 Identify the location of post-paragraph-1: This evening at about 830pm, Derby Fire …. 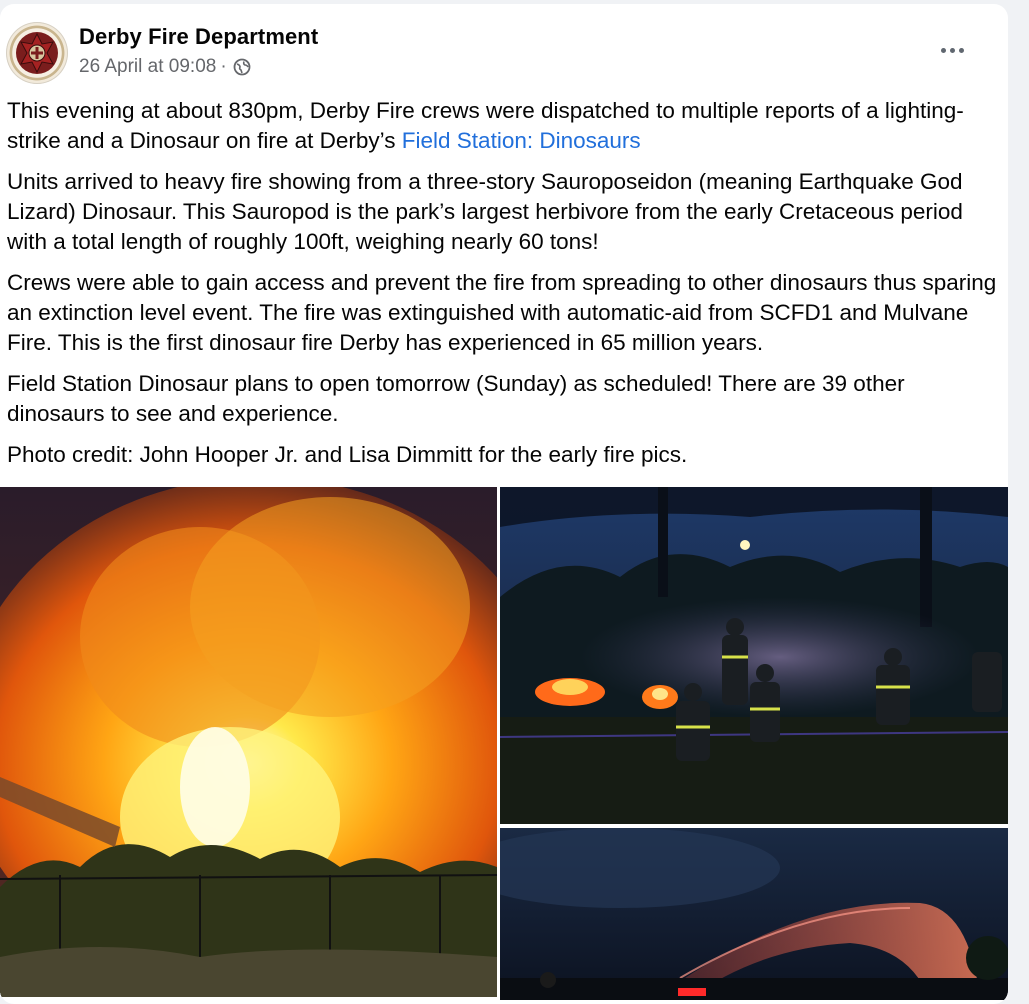
(504, 126).